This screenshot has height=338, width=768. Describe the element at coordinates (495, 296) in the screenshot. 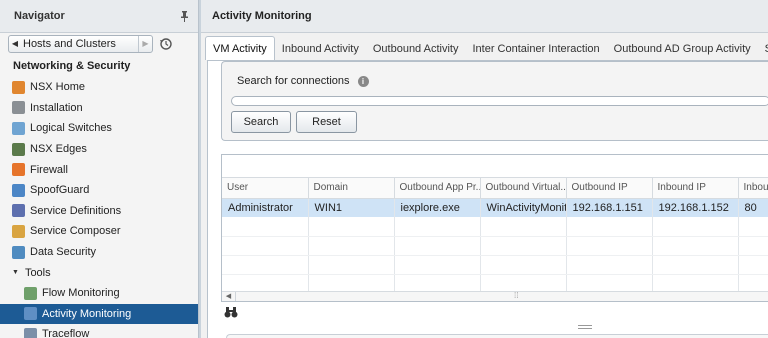

I see `horizontal-scrollbar: ◀ ⁞⁞` at that location.